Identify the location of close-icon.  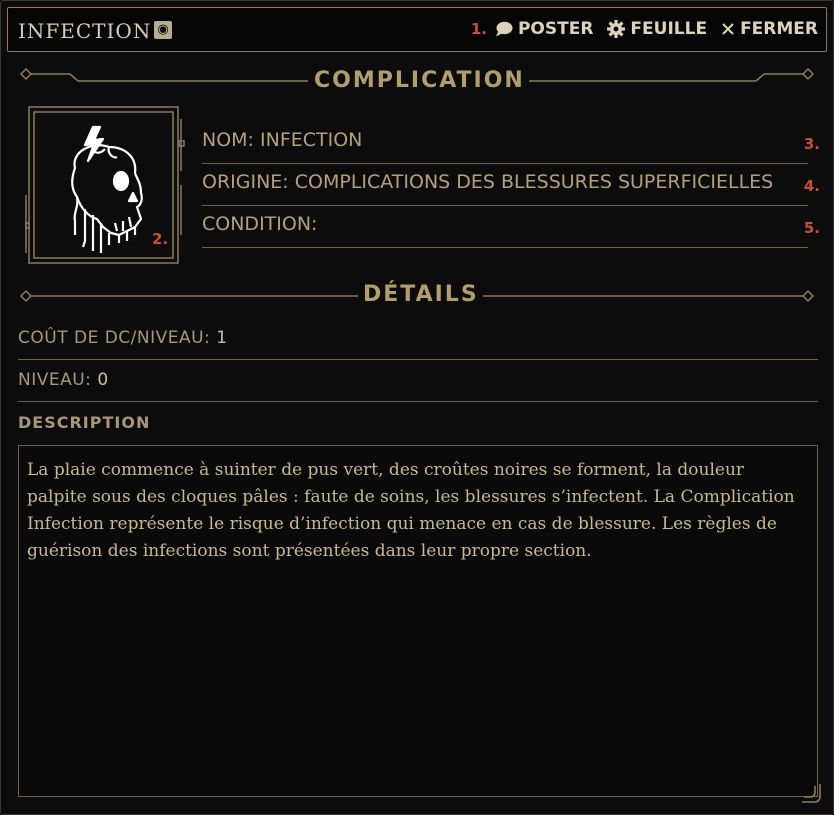
(728, 29).